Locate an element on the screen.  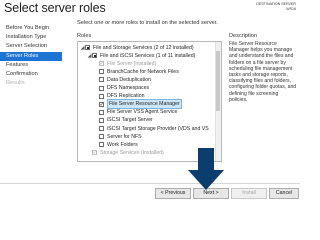
role-row: Storage Services (Installed) is located at coordinates (125, 153).